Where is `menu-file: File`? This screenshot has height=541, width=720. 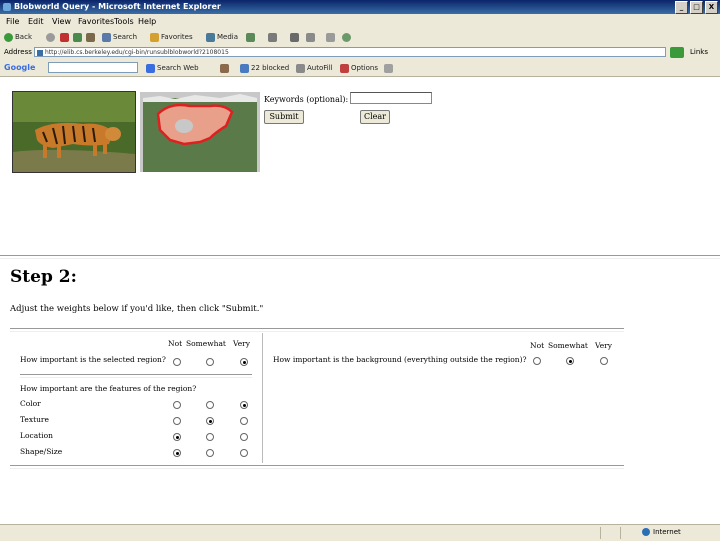
menu-file: File is located at coordinates (12, 21).